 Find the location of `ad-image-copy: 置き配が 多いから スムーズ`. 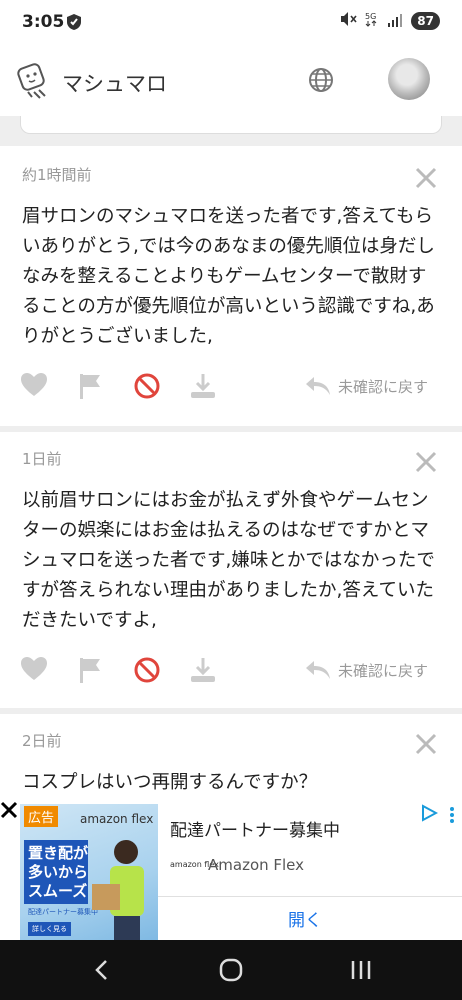

ad-image-copy: 置き配が 多いから スムーズ is located at coordinates (58, 872).